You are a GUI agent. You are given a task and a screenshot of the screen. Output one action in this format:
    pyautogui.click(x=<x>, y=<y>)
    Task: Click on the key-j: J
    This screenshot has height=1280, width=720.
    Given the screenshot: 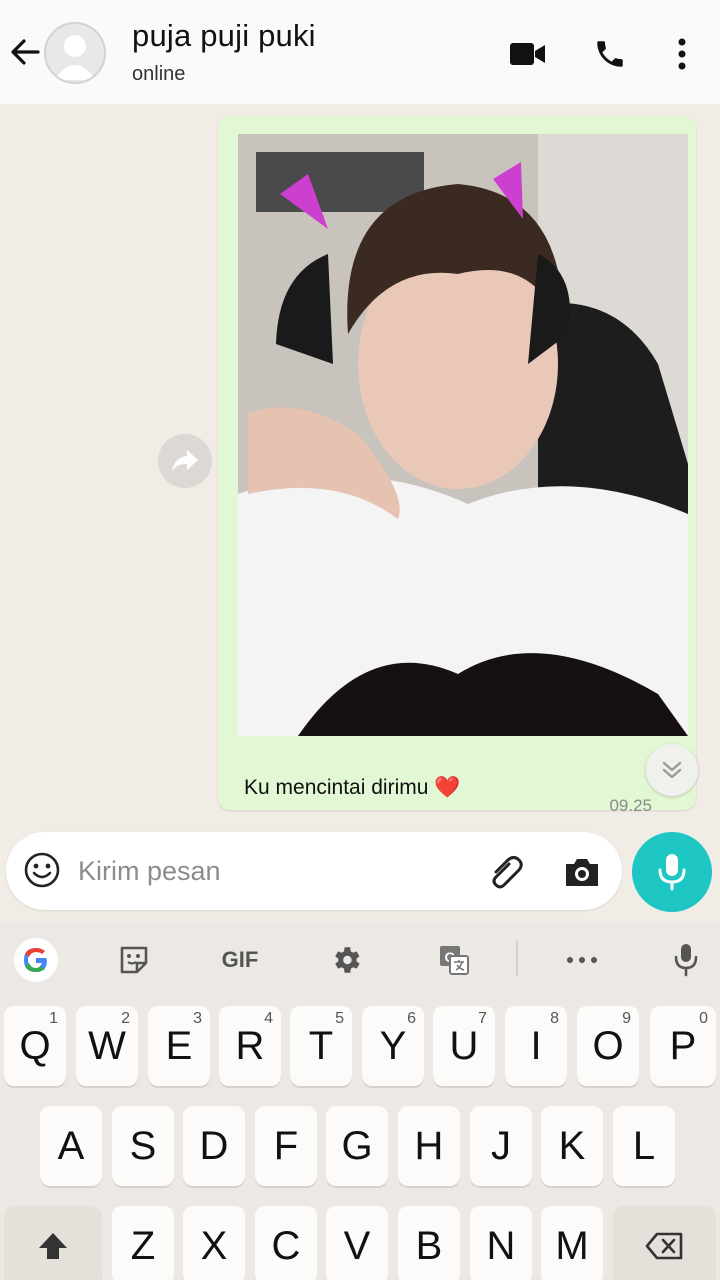 What is the action you would take?
    pyautogui.click(x=501, y=1146)
    